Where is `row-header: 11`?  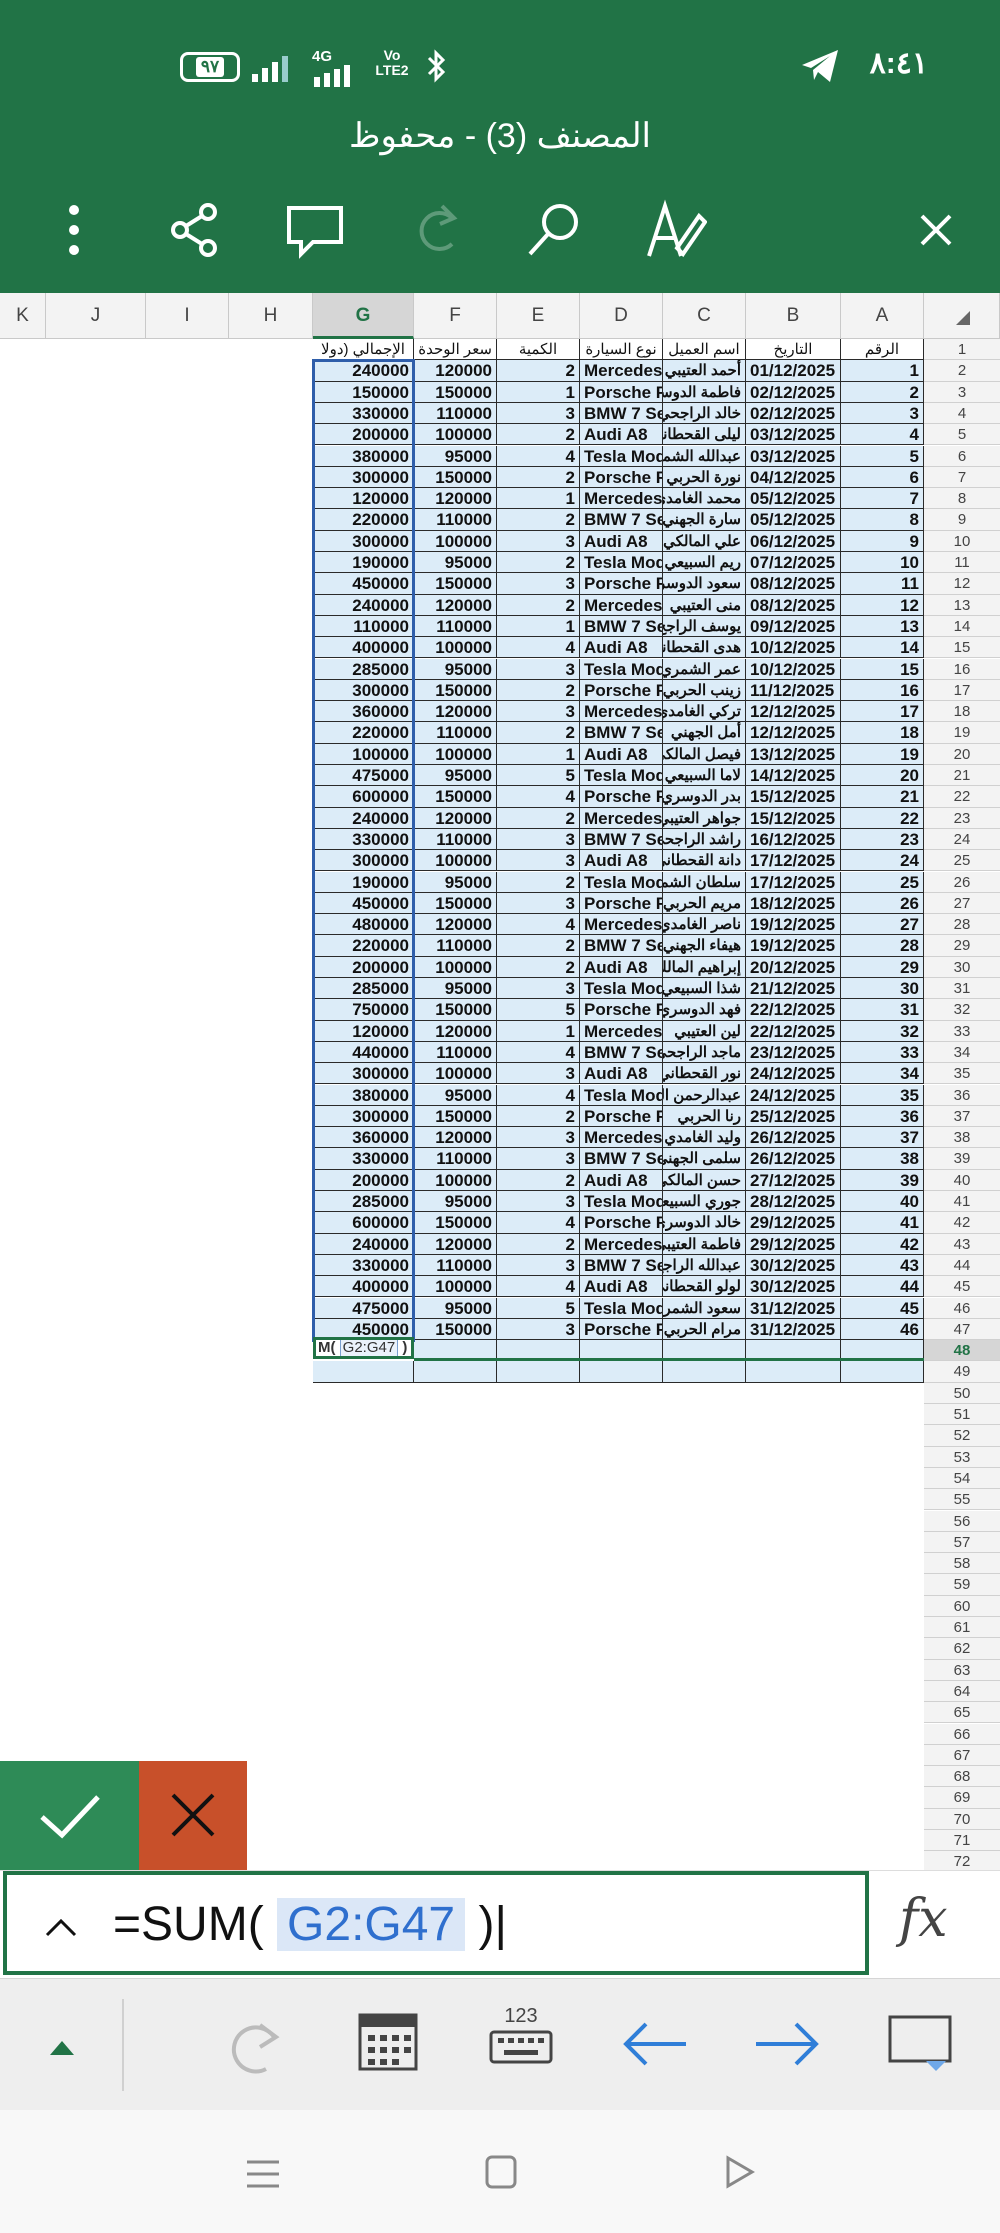
row-header: 11 is located at coordinates (962, 563).